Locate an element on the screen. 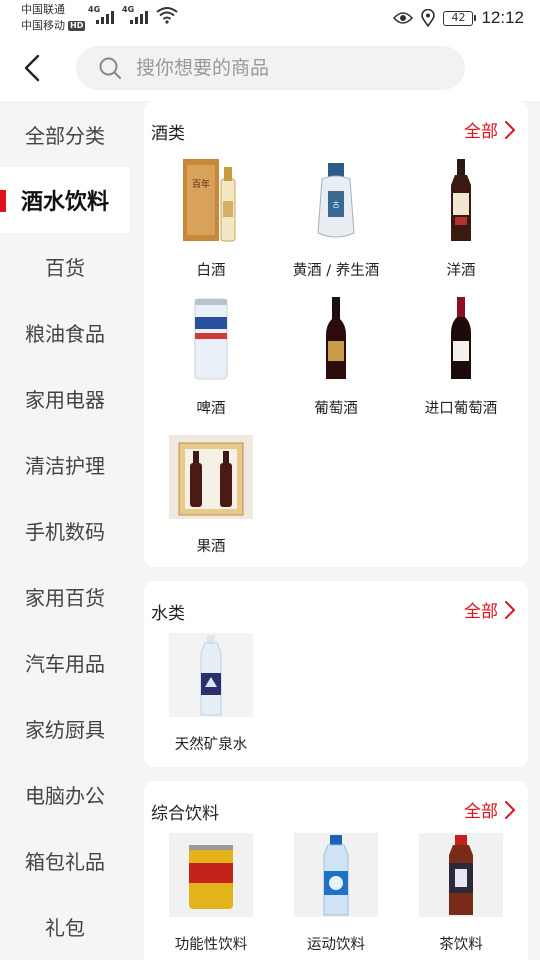 This screenshot has height=960, width=540. product-category-grape-wine: 葡萄酒 is located at coordinates (336, 356).